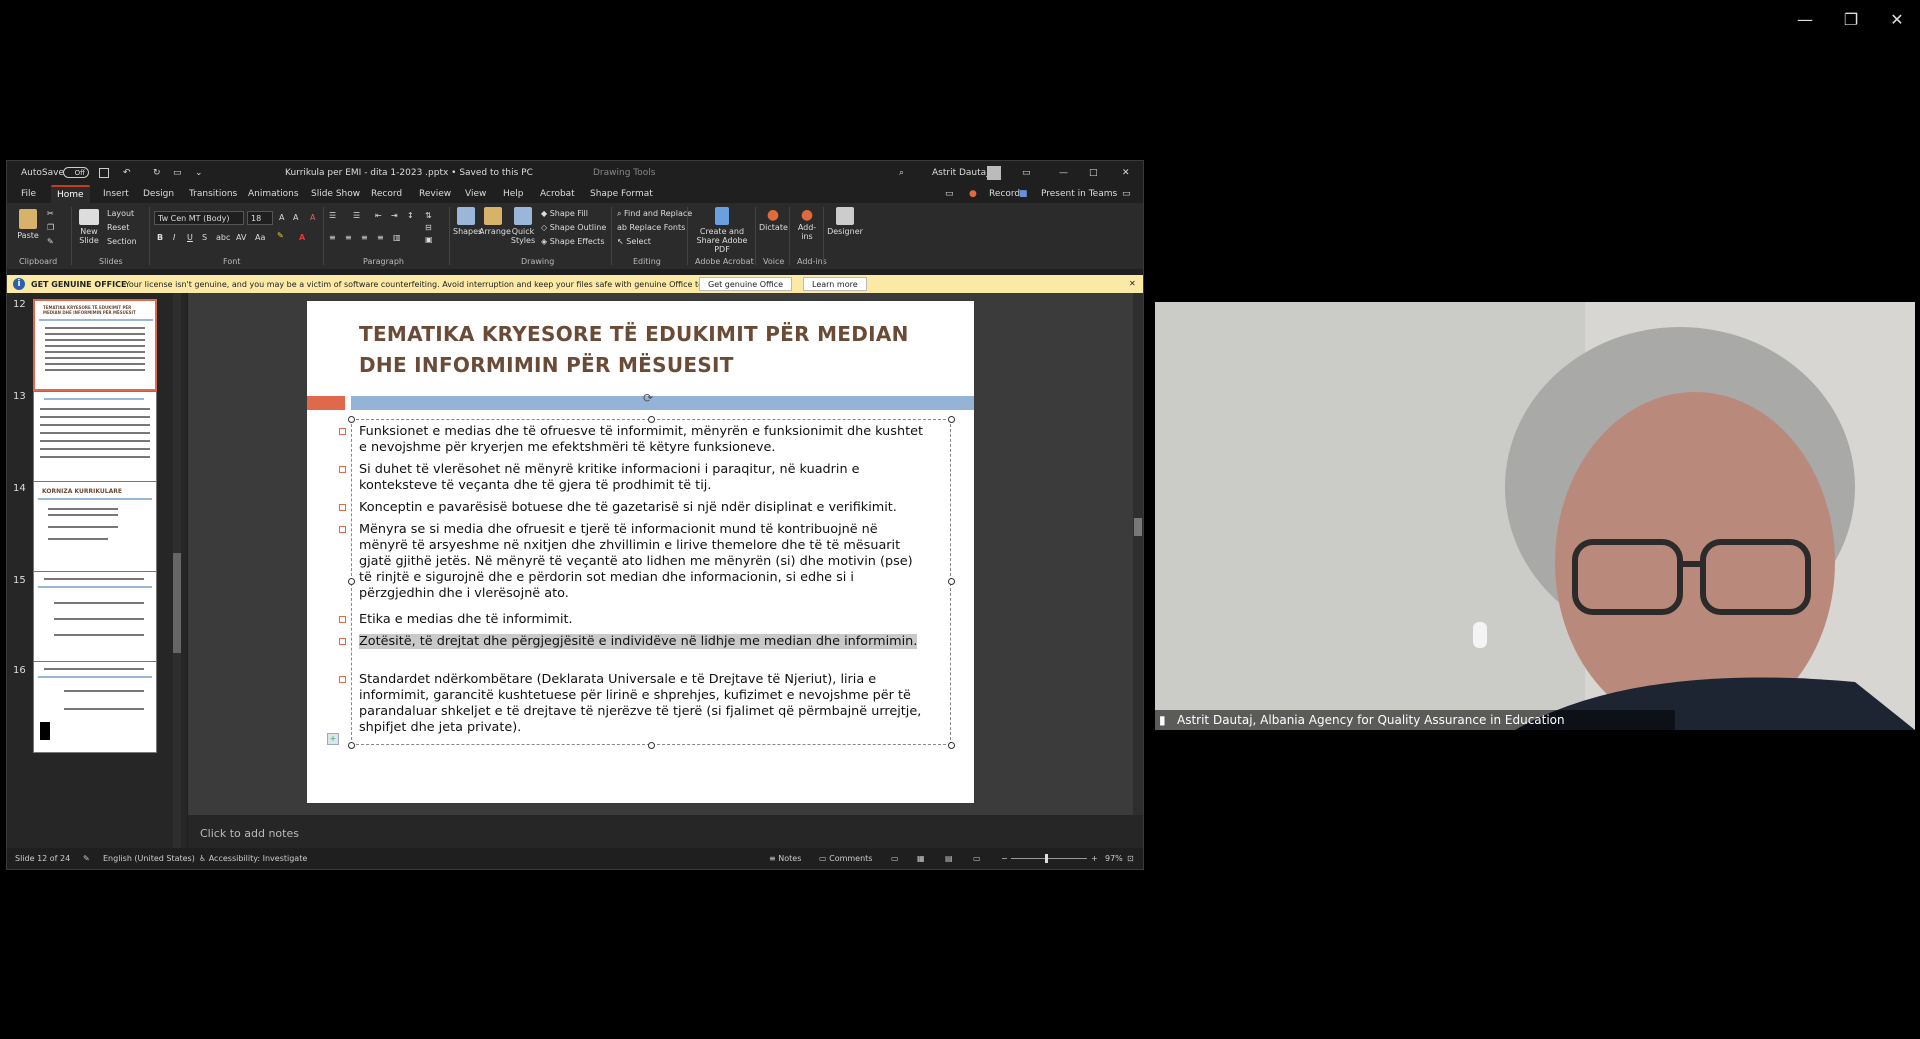 Image resolution: width=1920 pixels, height=1039 pixels. Describe the element at coordinates (158, 194) in the screenshot. I see `tab-design: Design` at that location.